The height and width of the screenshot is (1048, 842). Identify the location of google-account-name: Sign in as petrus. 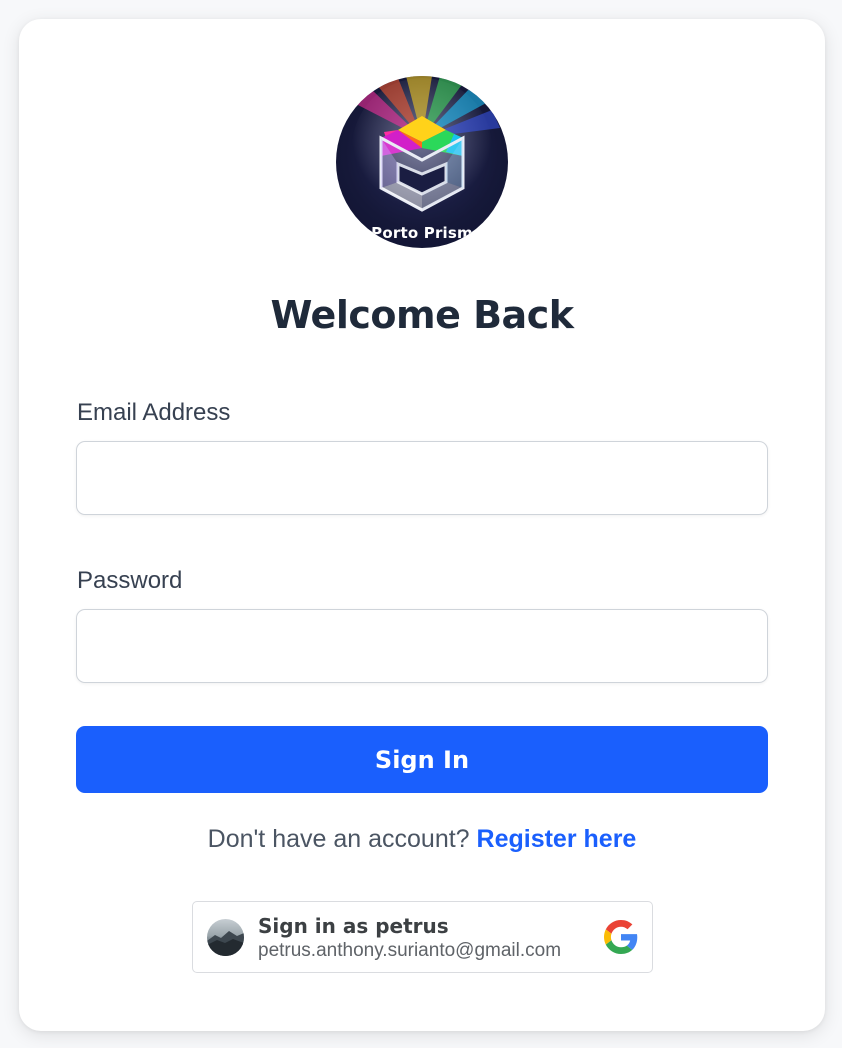
(353, 926).